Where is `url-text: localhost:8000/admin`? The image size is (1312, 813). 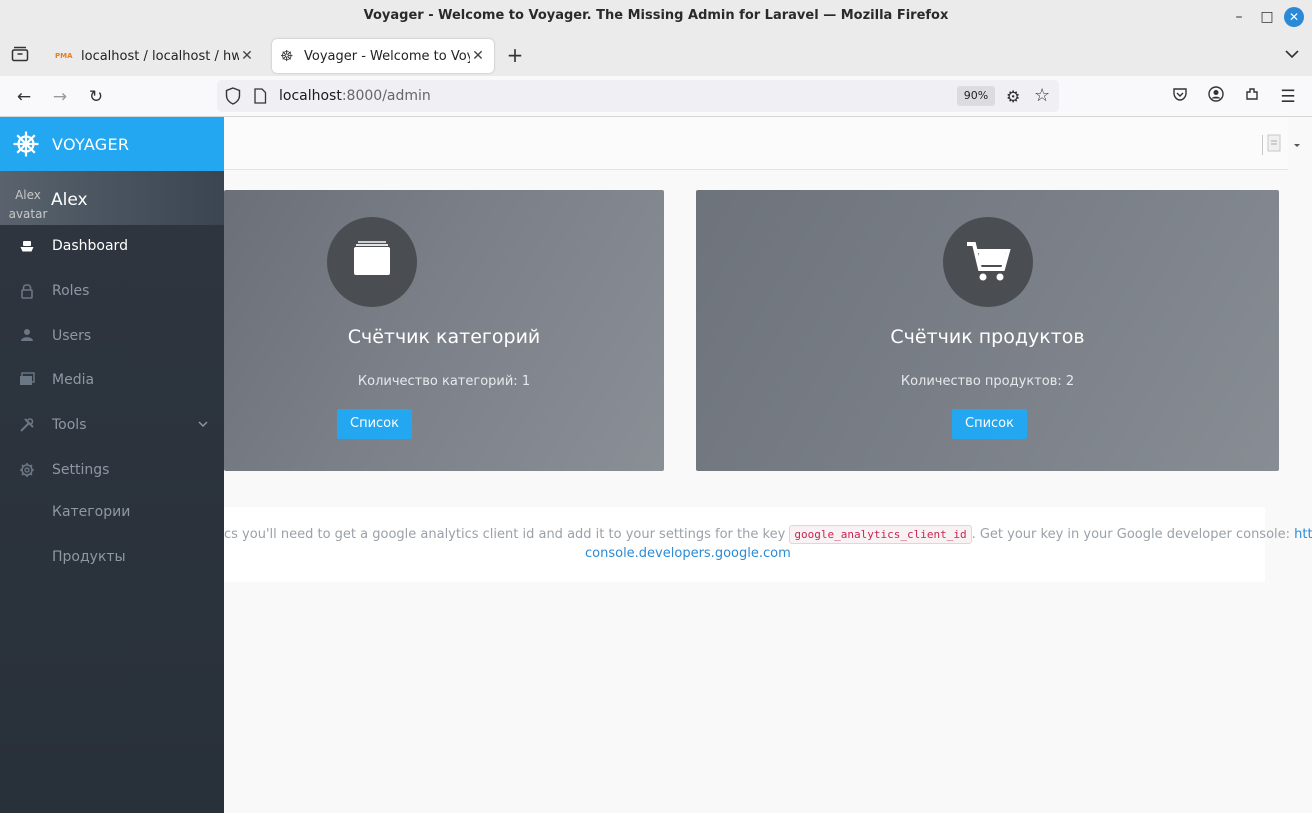
url-text: localhost:8000/admin is located at coordinates (355, 96).